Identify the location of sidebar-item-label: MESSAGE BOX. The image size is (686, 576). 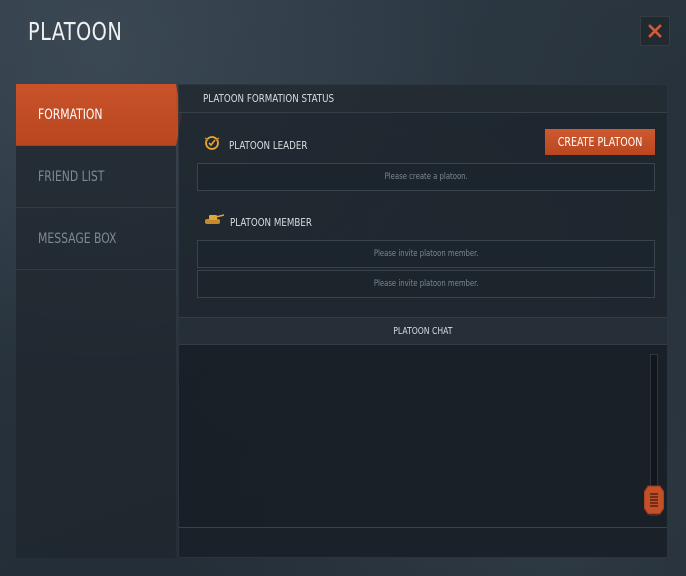
(77, 239).